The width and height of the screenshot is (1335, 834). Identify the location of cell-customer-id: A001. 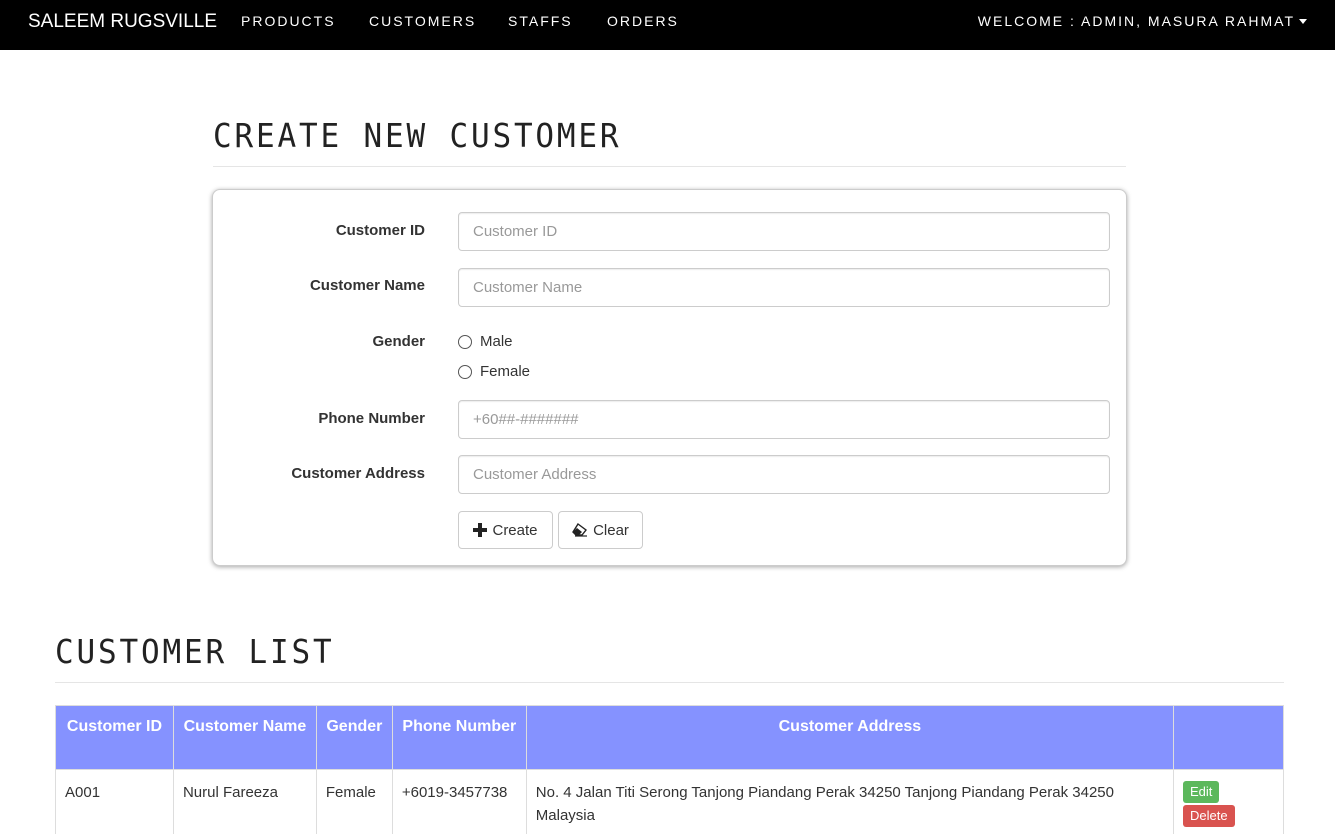
(114, 801).